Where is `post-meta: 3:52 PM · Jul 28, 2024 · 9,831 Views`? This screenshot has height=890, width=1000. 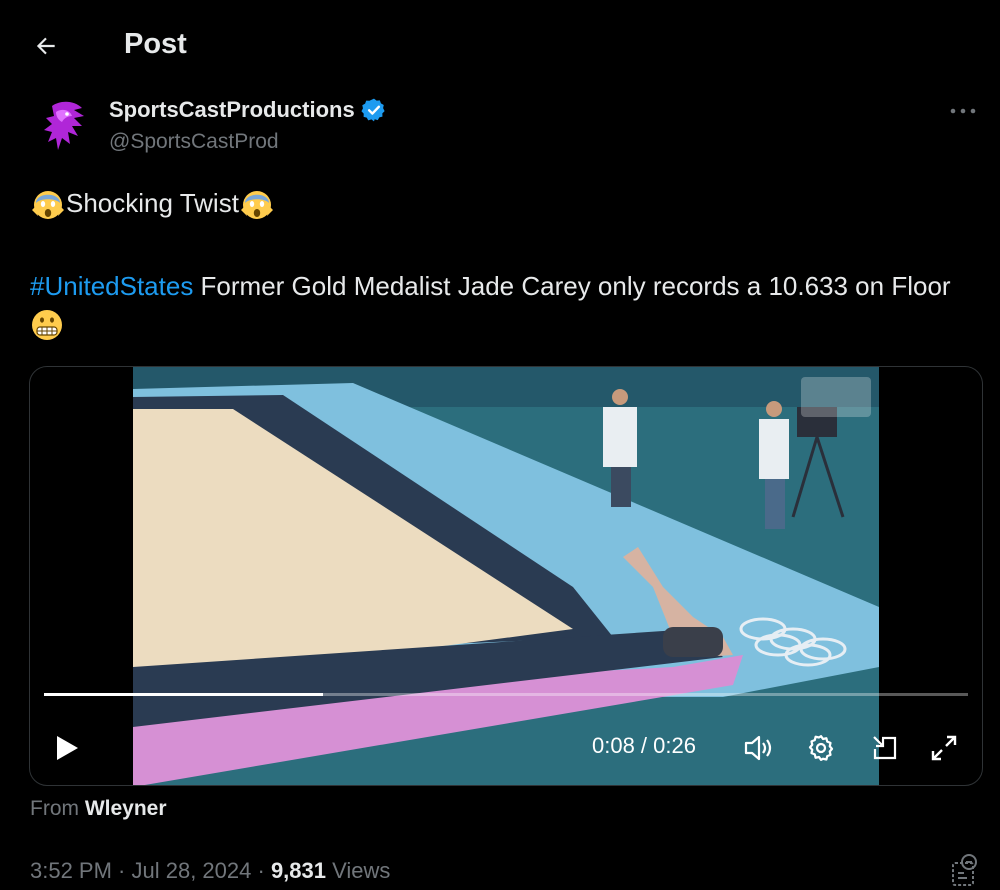
post-meta: 3:52 PM · Jul 28, 2024 · 9,831 Views is located at coordinates (210, 871).